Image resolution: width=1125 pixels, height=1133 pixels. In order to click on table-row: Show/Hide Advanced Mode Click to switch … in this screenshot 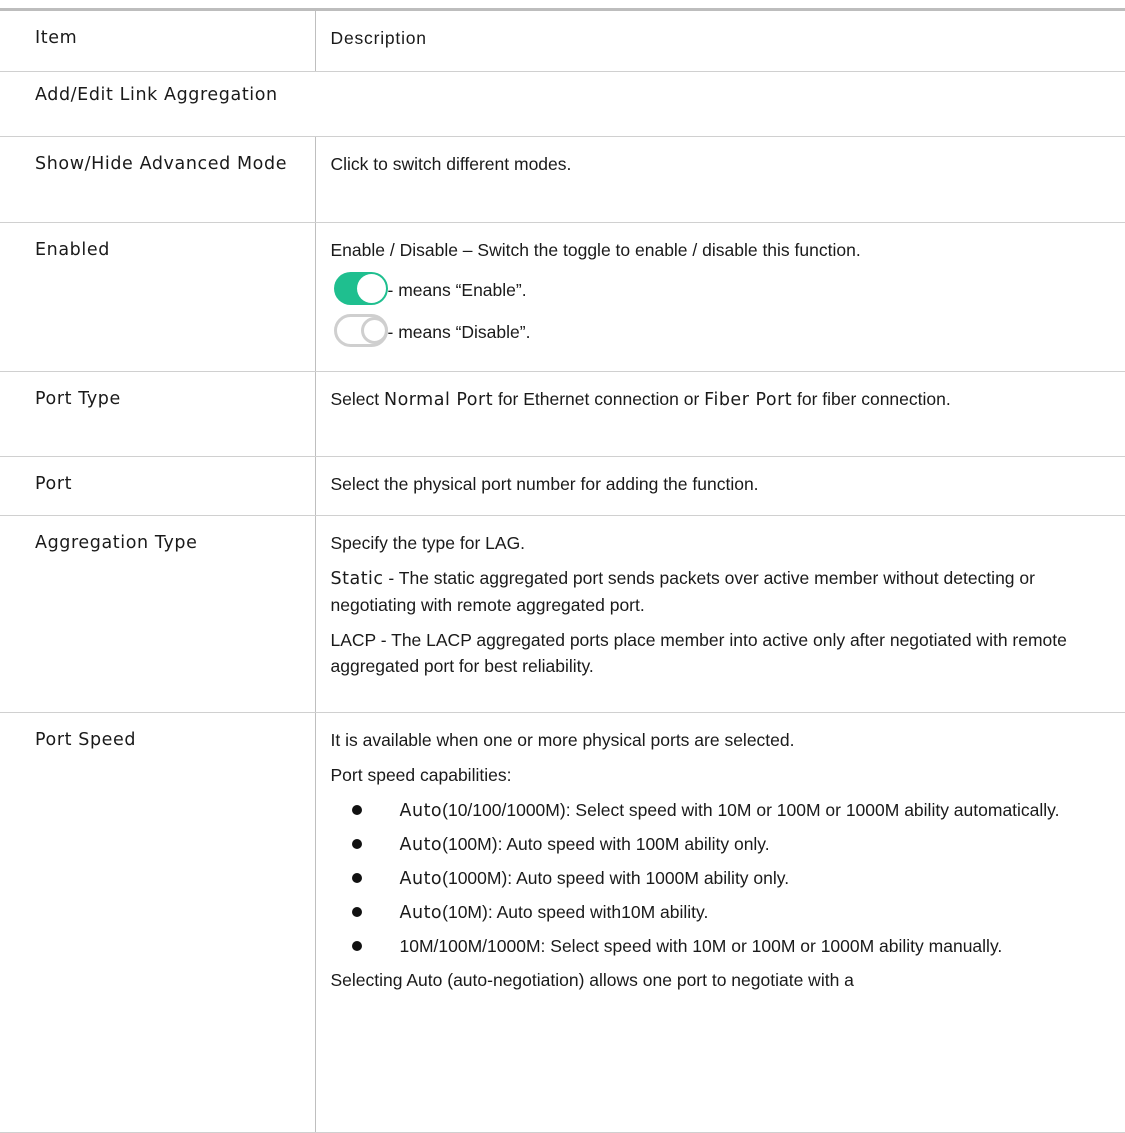, I will do `click(562, 179)`.